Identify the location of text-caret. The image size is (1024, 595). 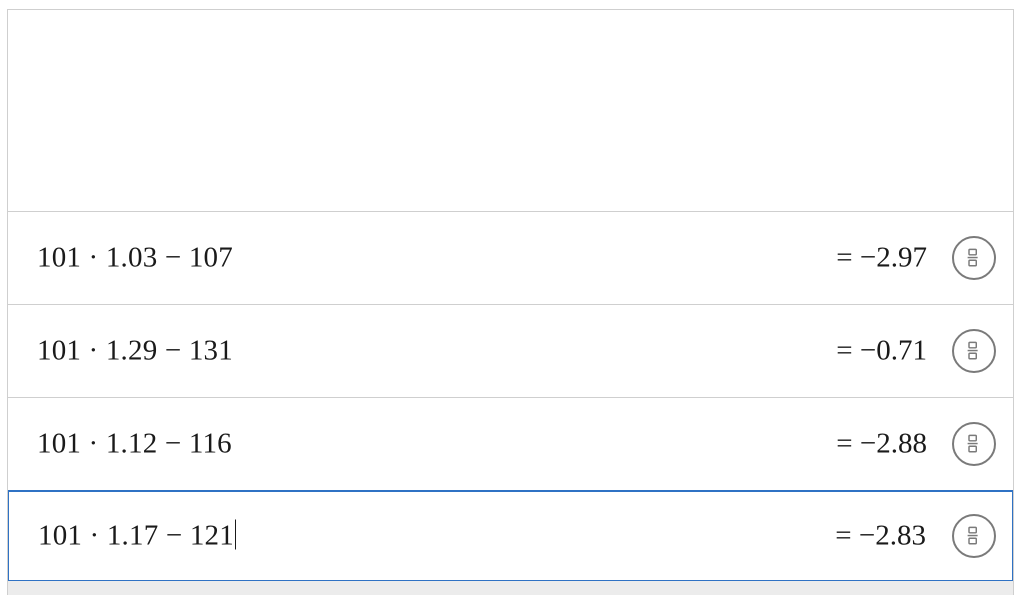
(235, 534).